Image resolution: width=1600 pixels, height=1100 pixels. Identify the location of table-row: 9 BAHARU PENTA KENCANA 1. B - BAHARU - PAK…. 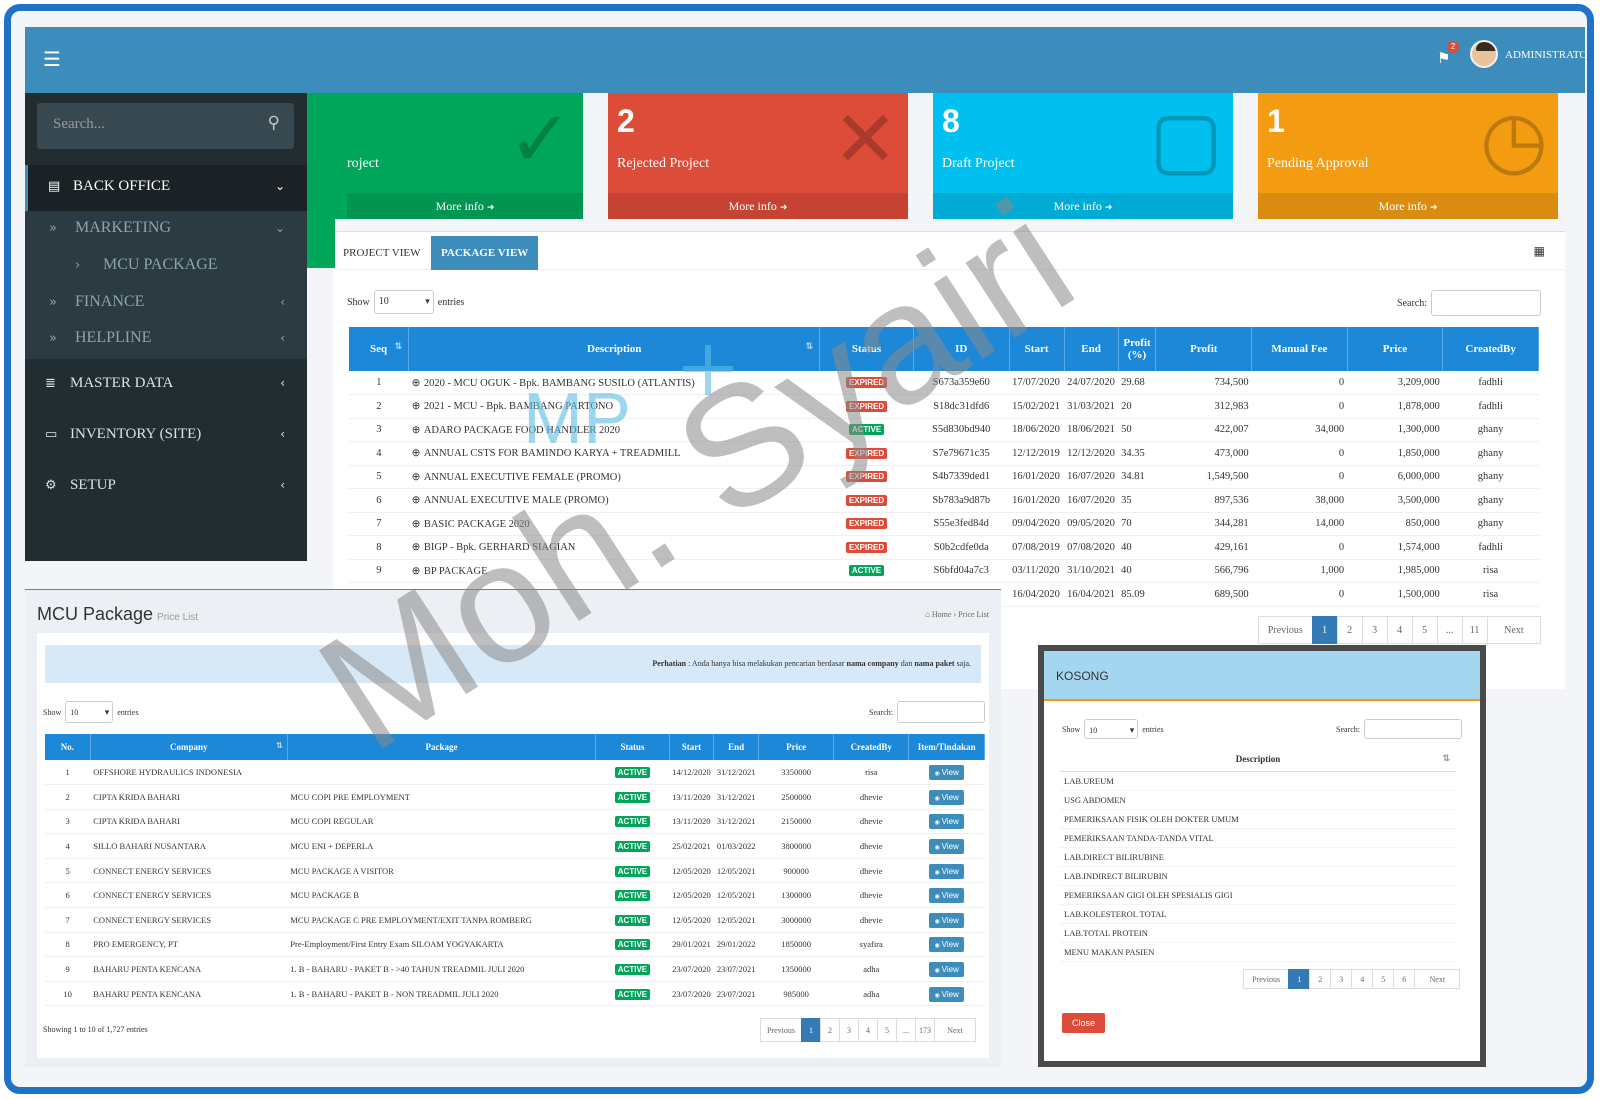
(515, 969).